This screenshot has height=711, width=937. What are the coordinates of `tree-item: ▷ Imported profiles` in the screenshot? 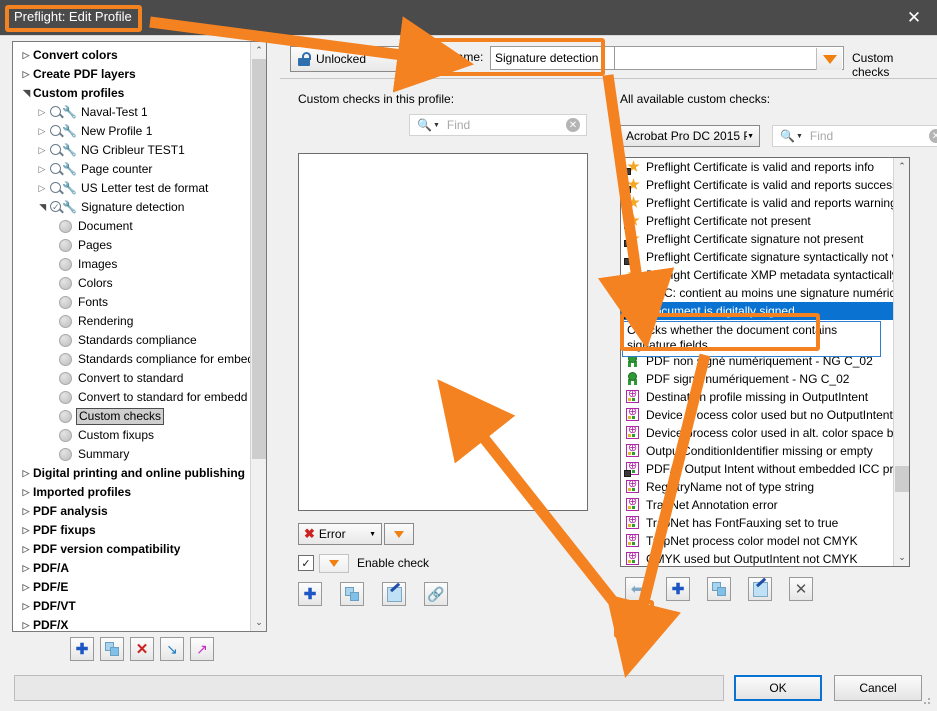 It's located at (132, 492).